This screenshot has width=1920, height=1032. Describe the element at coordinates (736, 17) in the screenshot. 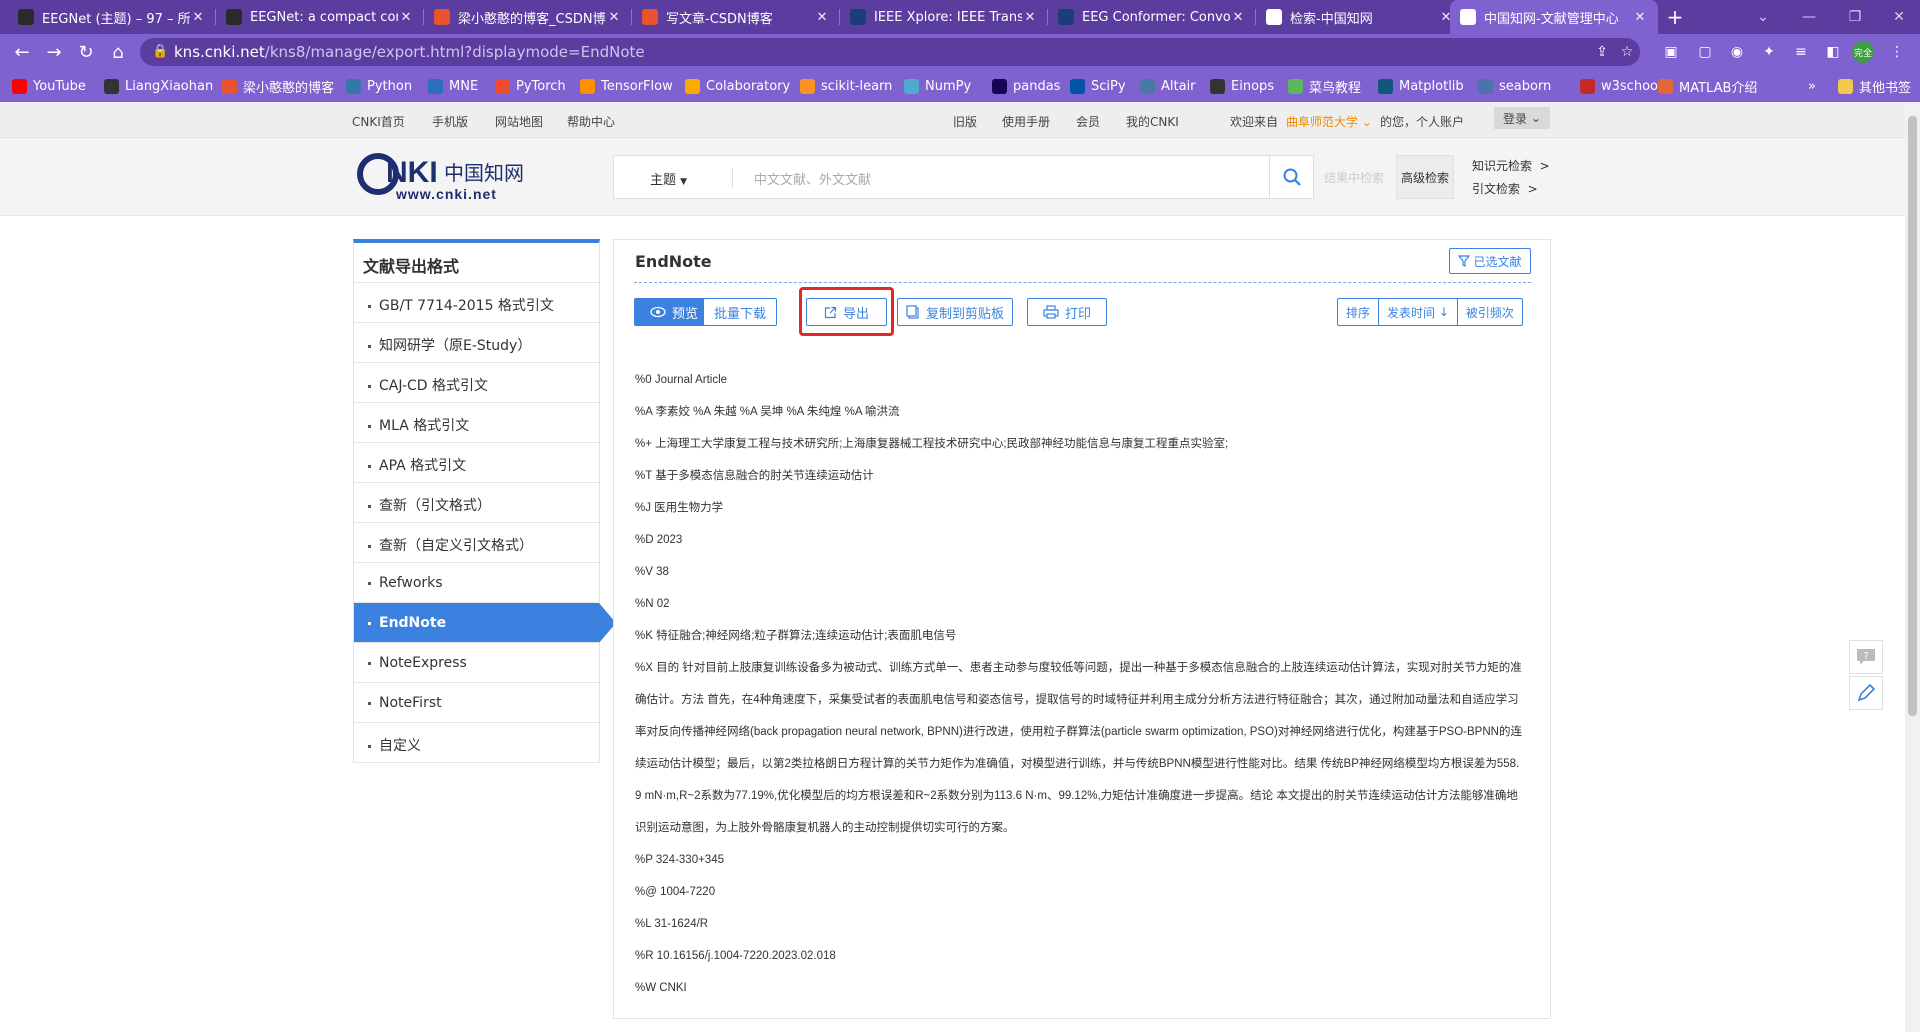

I see `browser-tab: 写文章-CSDN博客 ✕` at that location.